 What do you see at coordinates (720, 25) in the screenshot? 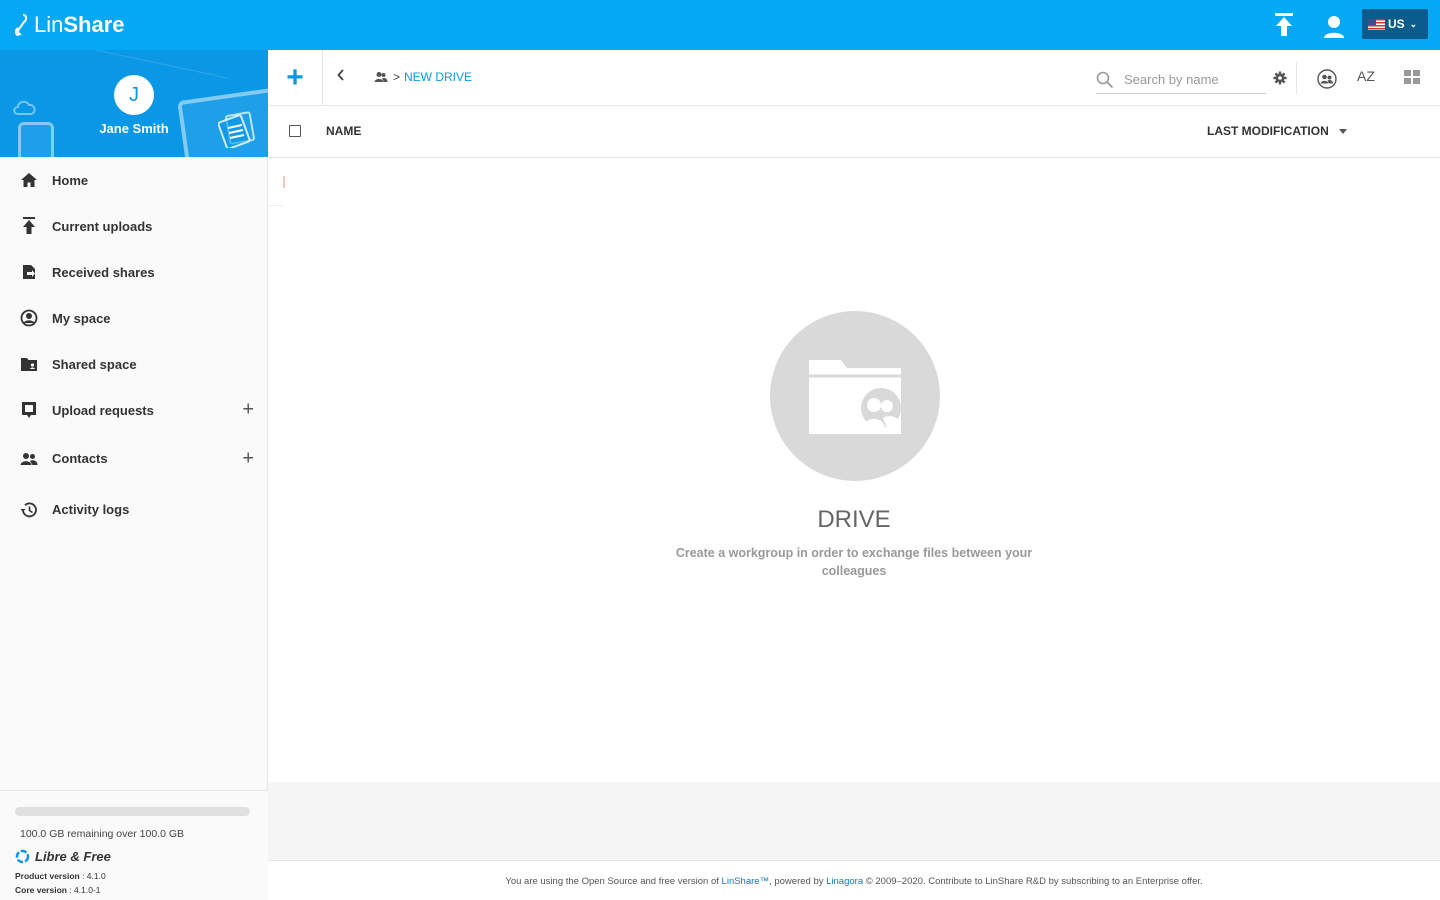
I see `top-bar: Lin Share US ⌄` at bounding box center [720, 25].